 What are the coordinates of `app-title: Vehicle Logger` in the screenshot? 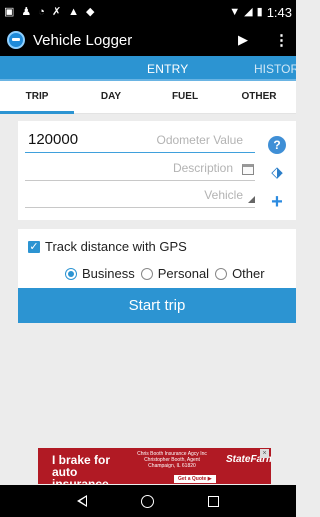 It's located at (83, 40).